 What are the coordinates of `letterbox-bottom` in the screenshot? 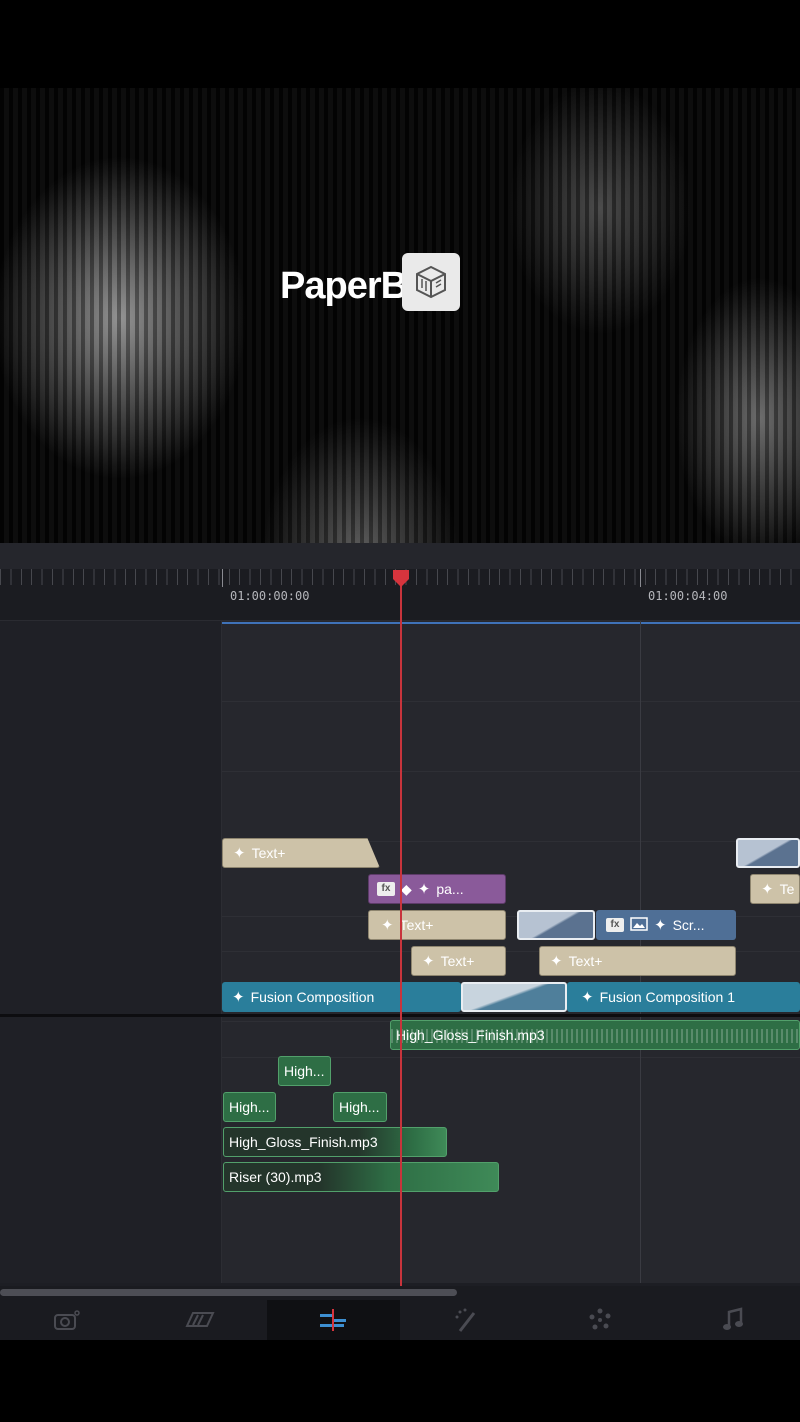 It's located at (400, 1381).